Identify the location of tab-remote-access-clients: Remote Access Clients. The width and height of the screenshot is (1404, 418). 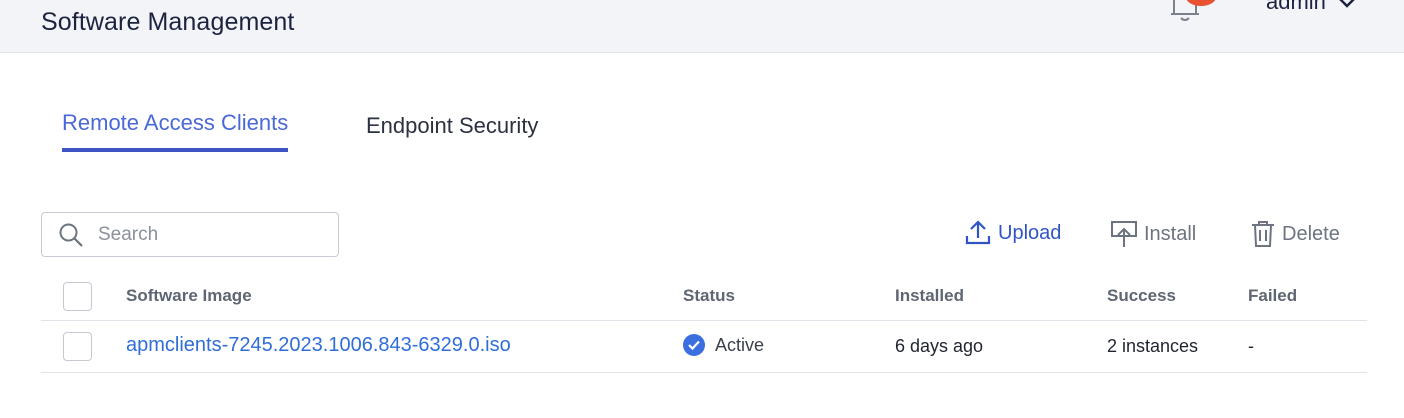
(175, 131).